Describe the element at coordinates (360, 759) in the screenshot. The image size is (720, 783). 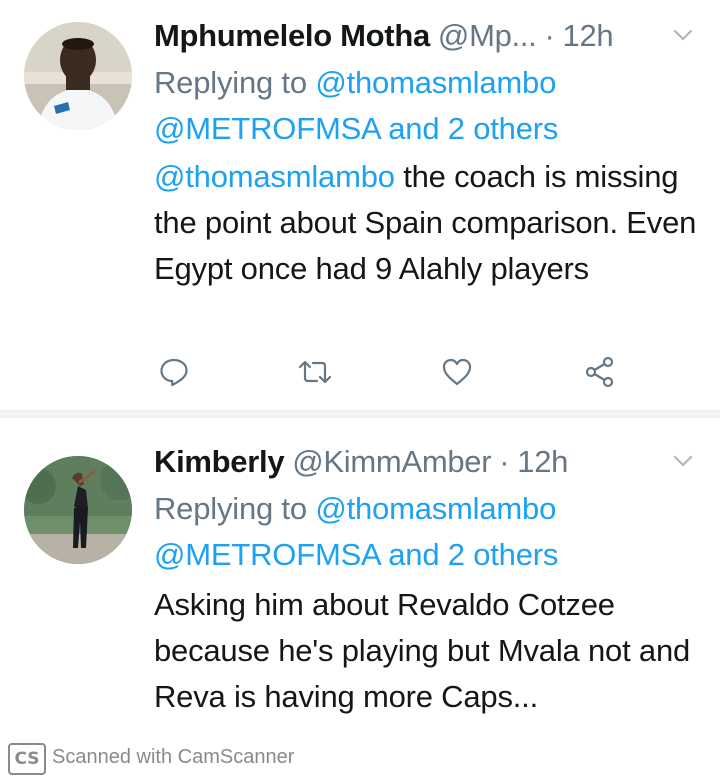
I see `scanner-watermark: CS Scanned with CamScanner` at that location.